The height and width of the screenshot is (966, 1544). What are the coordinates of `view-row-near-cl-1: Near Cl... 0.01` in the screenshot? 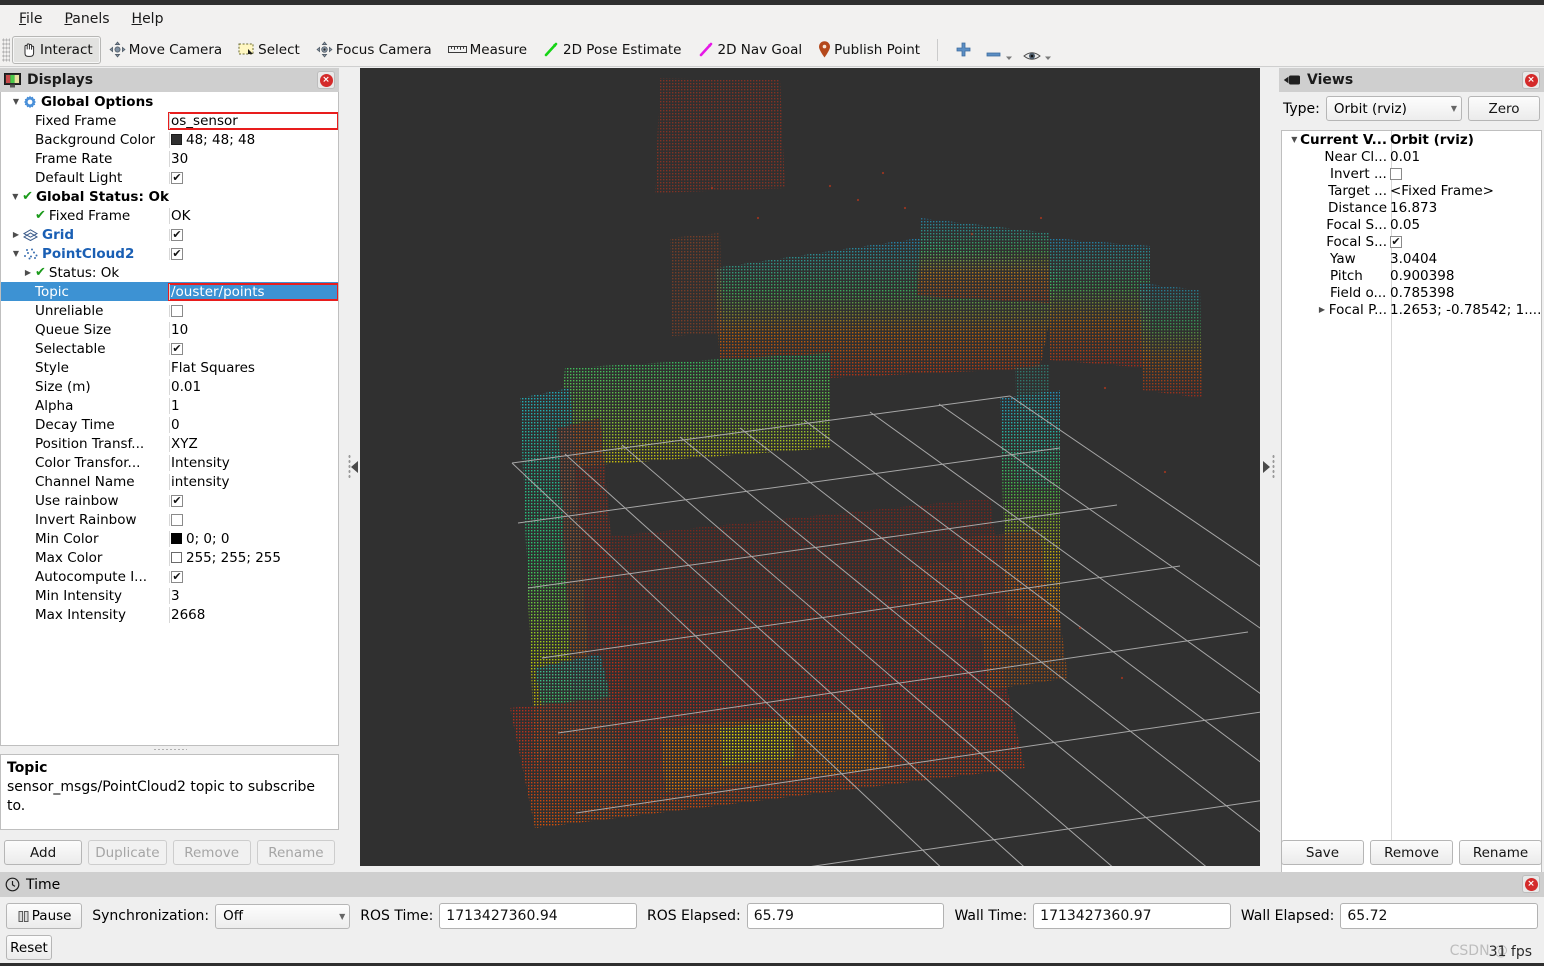 It's located at (1411, 156).